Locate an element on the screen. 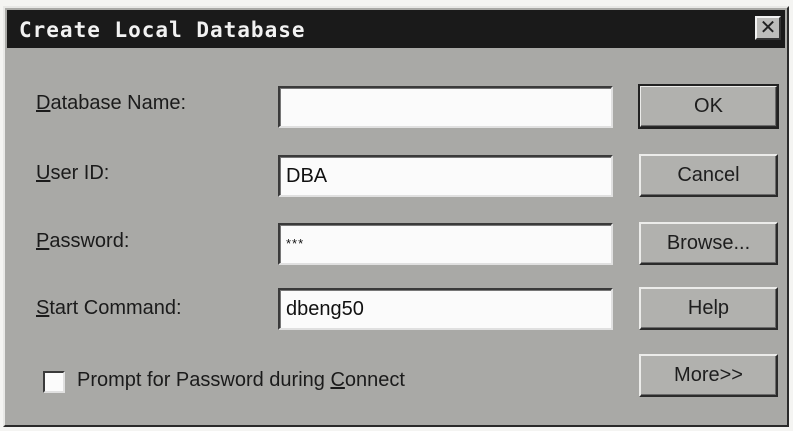  user-id-label: User ID: is located at coordinates (73, 173).